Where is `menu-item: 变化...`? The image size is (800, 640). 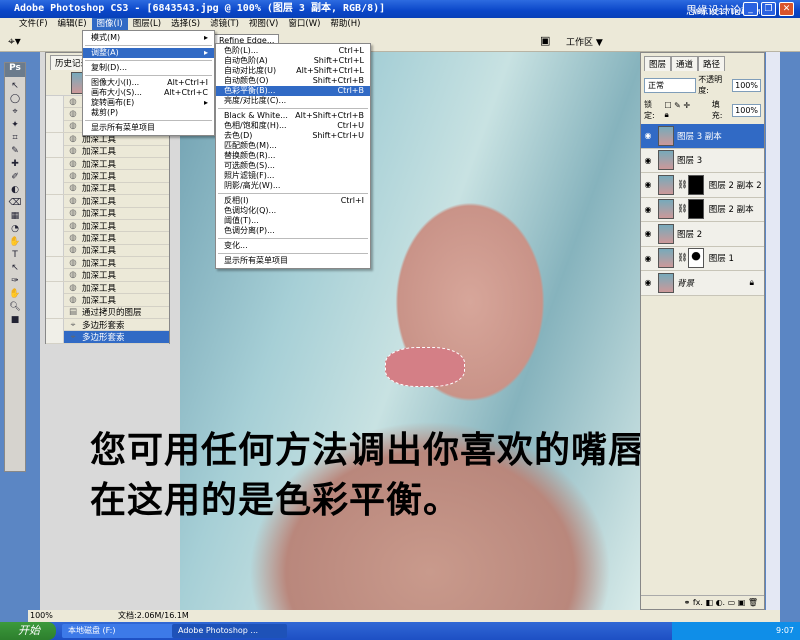
menu-item: 变化... is located at coordinates (293, 246).